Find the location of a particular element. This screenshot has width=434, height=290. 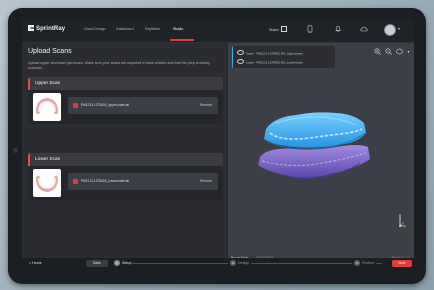

step-progress-line is located at coordinates (257, 263).